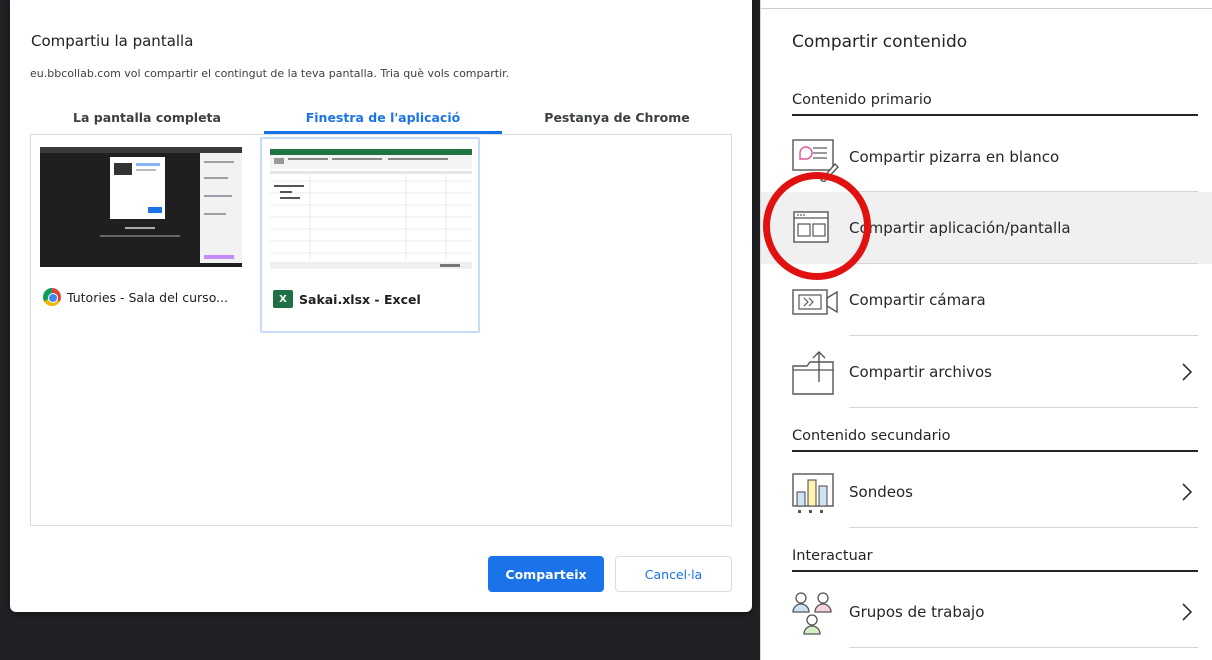 Image resolution: width=1212 pixels, height=660 pixels. Describe the element at coordinates (917, 300) in the screenshot. I see `share-camera-label: Compartir cámara` at that location.